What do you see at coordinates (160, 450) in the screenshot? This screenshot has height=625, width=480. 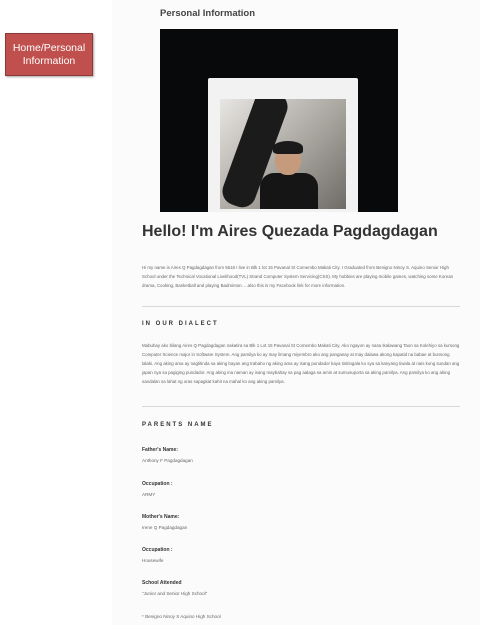 I see `father-name-label: Father's Name:` at bounding box center [160, 450].